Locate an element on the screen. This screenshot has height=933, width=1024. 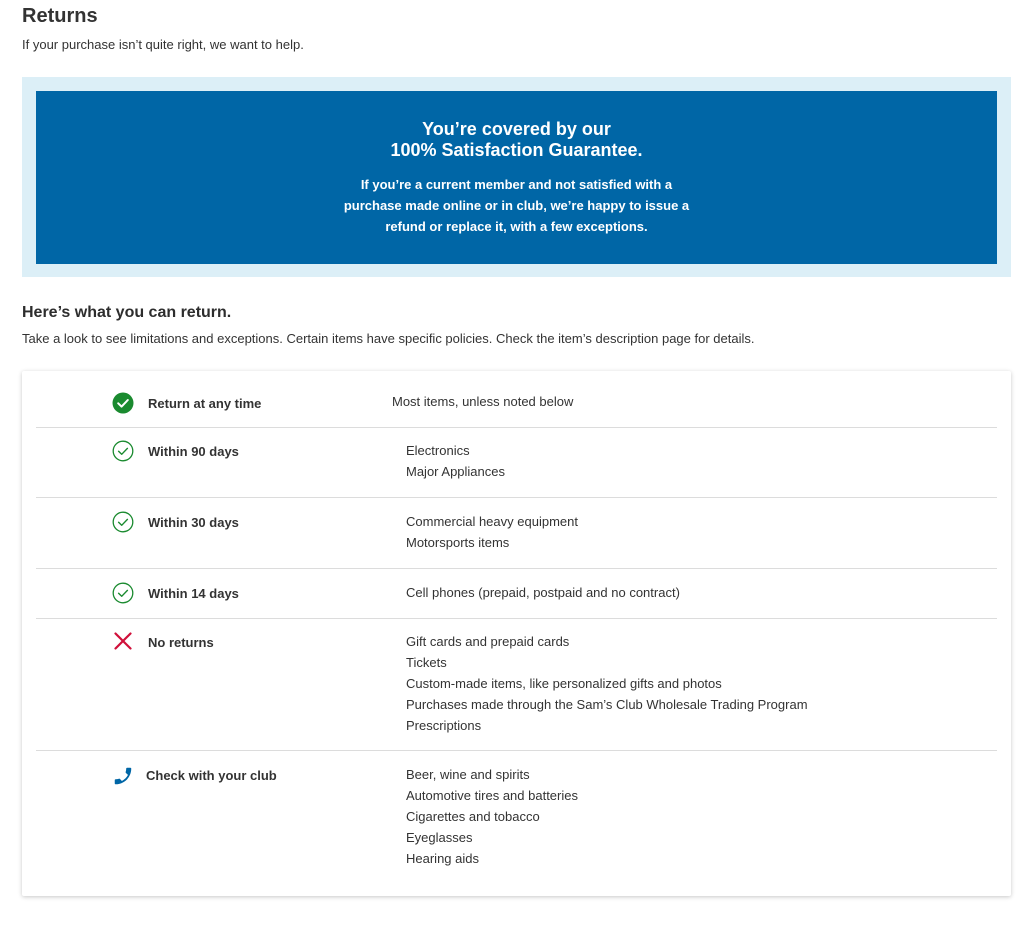
guarantee-heading-line1: You’re covered by our is located at coordinates (516, 129).